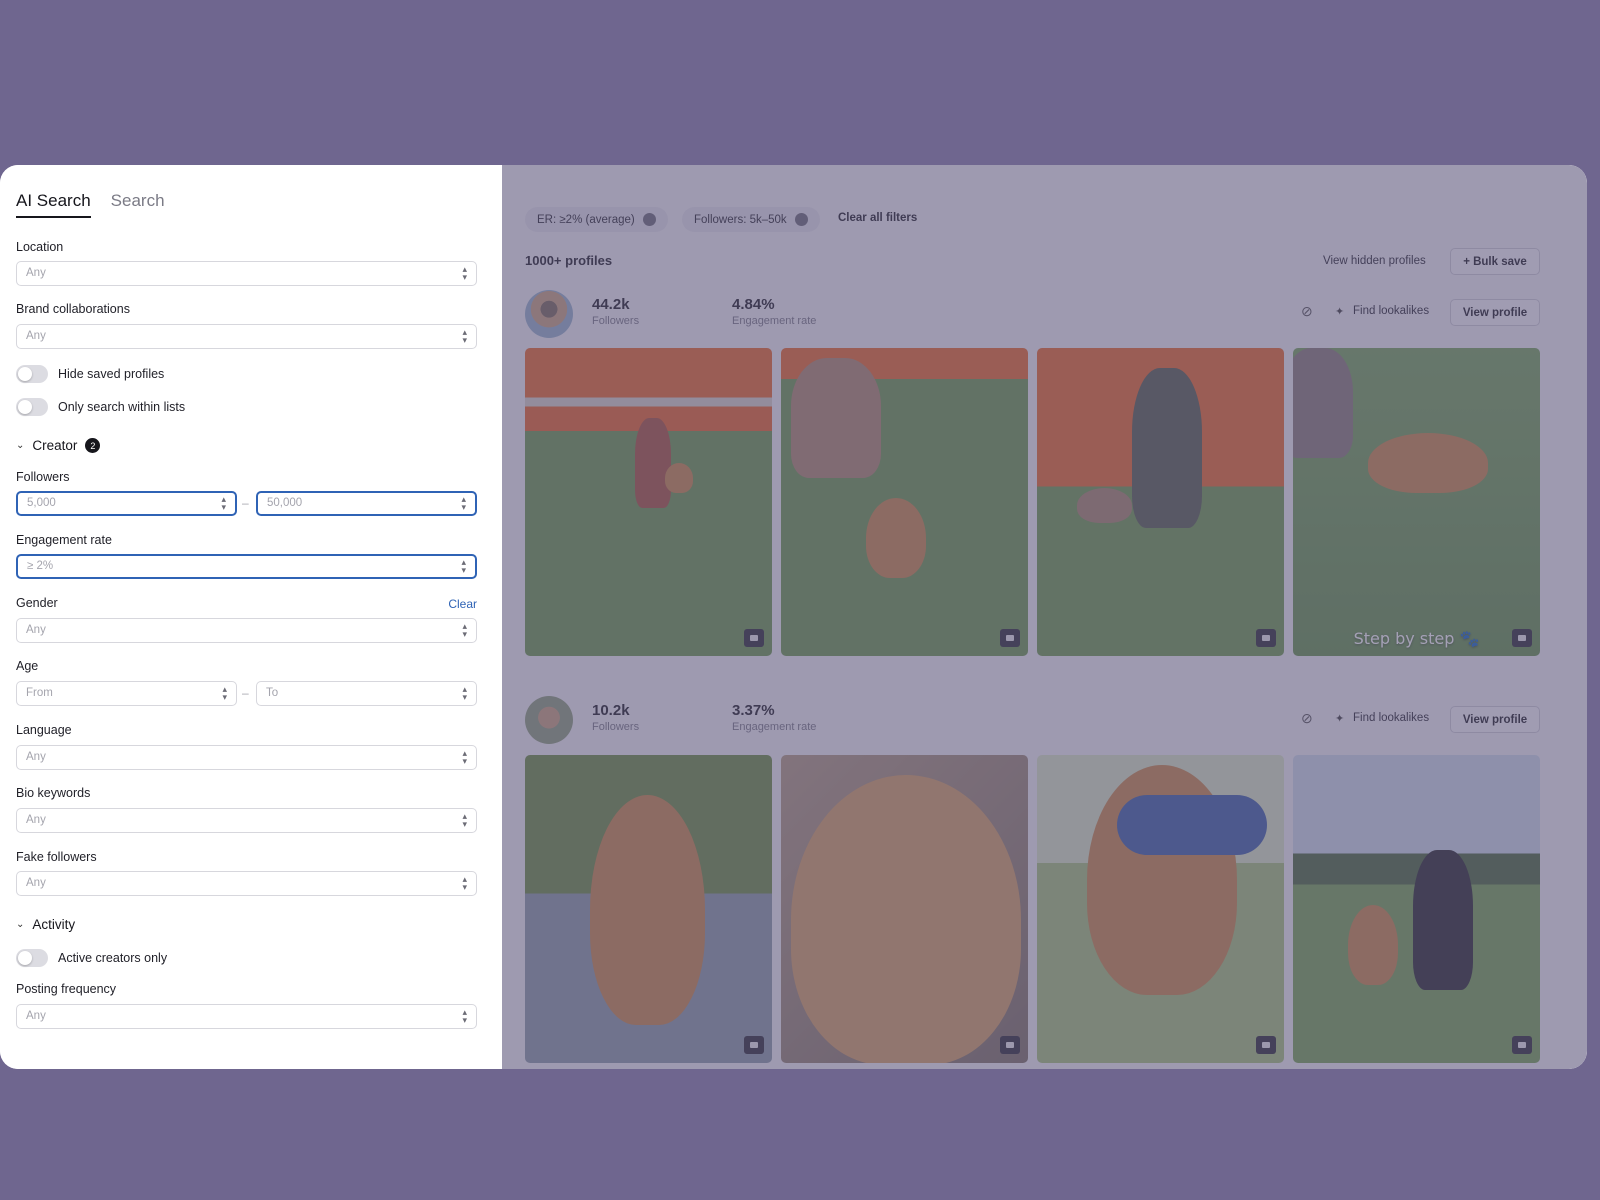 The height and width of the screenshot is (1200, 1600). I want to click on engagement-rate-select: ≥ 2% ▴ ▾, so click(246, 566).